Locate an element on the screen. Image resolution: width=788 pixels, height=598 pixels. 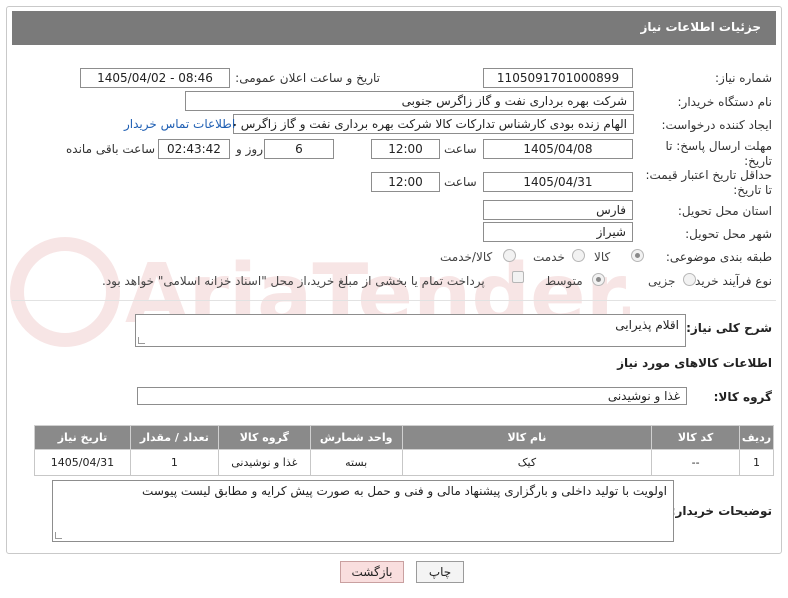
province-field: فارس is located at coordinates (558, 210).